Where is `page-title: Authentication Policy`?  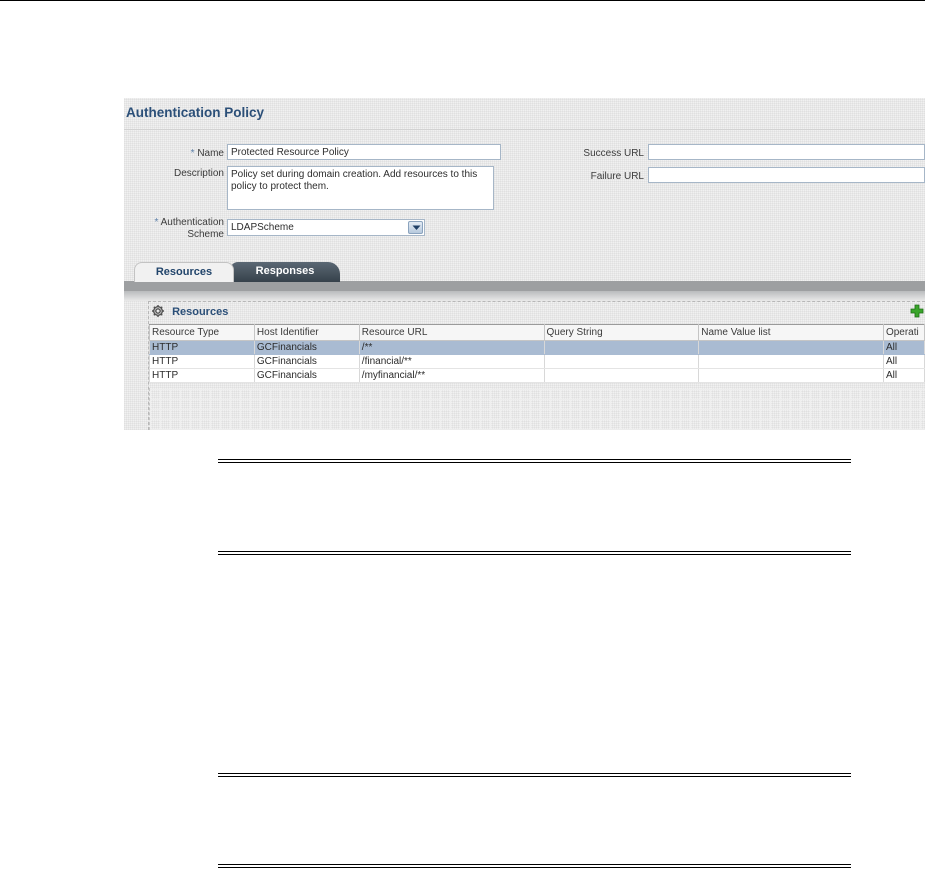
page-title: Authentication Policy is located at coordinates (195, 112).